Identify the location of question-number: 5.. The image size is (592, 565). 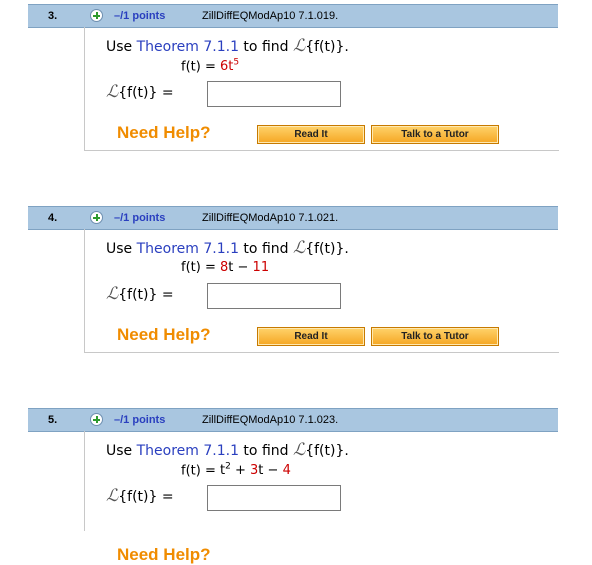
(53, 420).